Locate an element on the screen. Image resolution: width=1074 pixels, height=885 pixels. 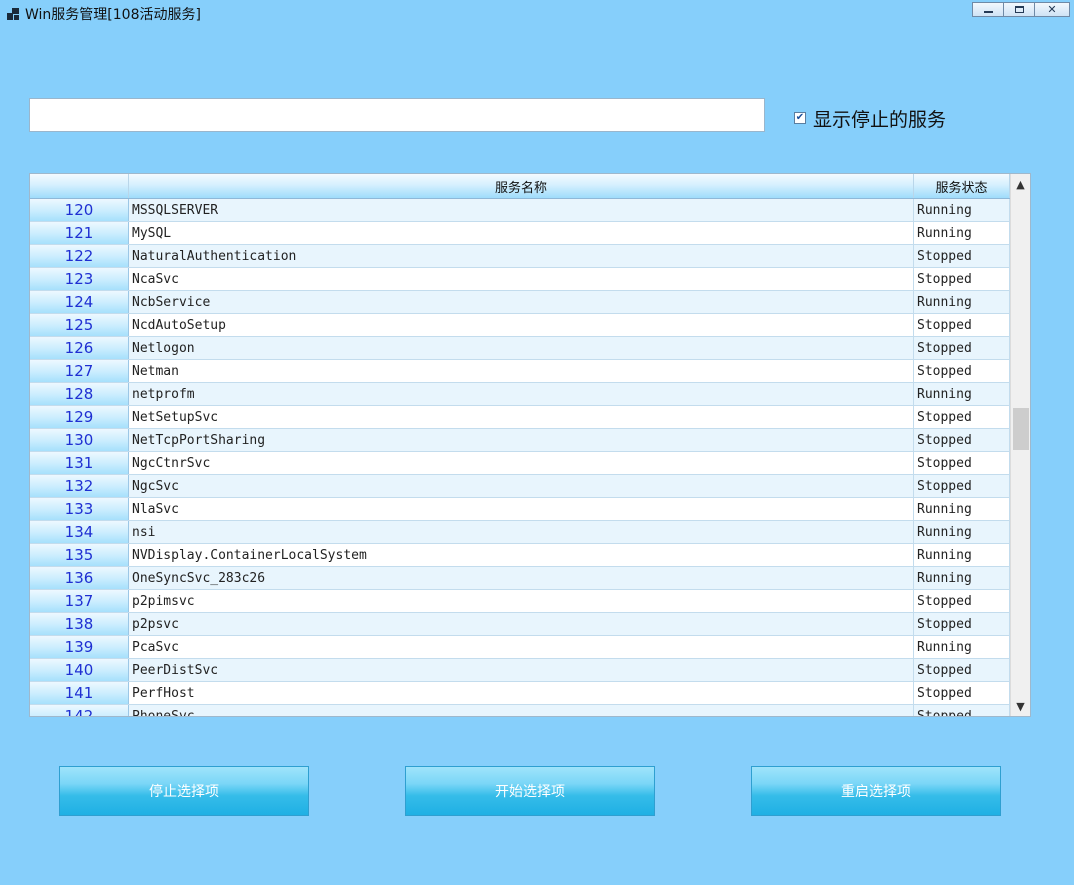
table-row: 127 Netman Stopped is located at coordinates (520, 371).